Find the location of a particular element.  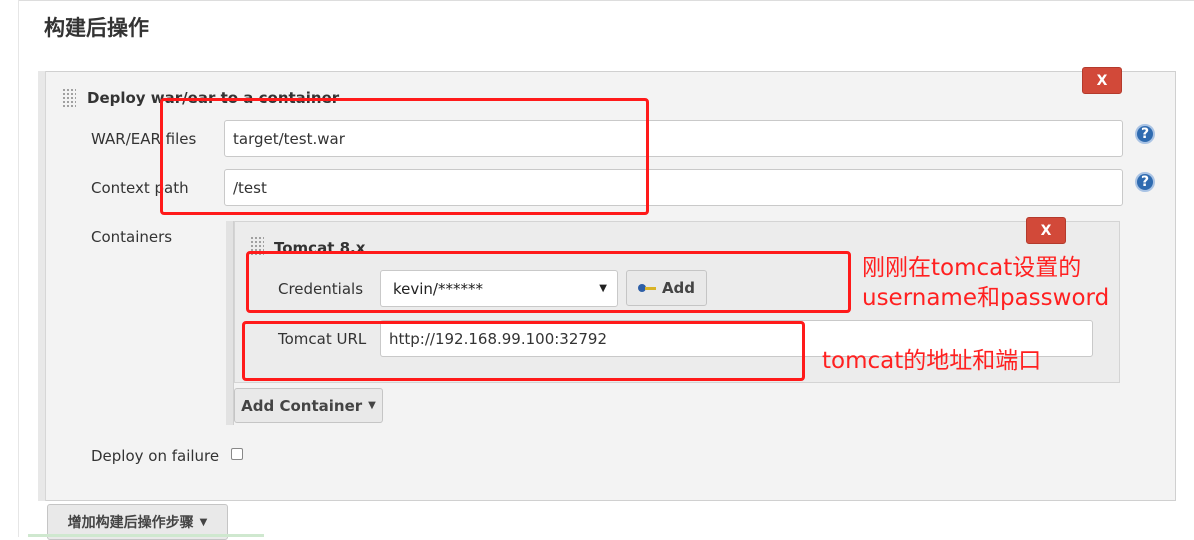

annotation-box-credentials is located at coordinates (548, 282).